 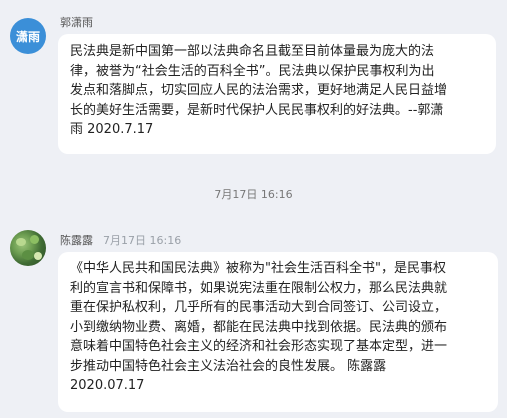 I want to click on sender-name: 郭潇雨, so click(x=76, y=22).